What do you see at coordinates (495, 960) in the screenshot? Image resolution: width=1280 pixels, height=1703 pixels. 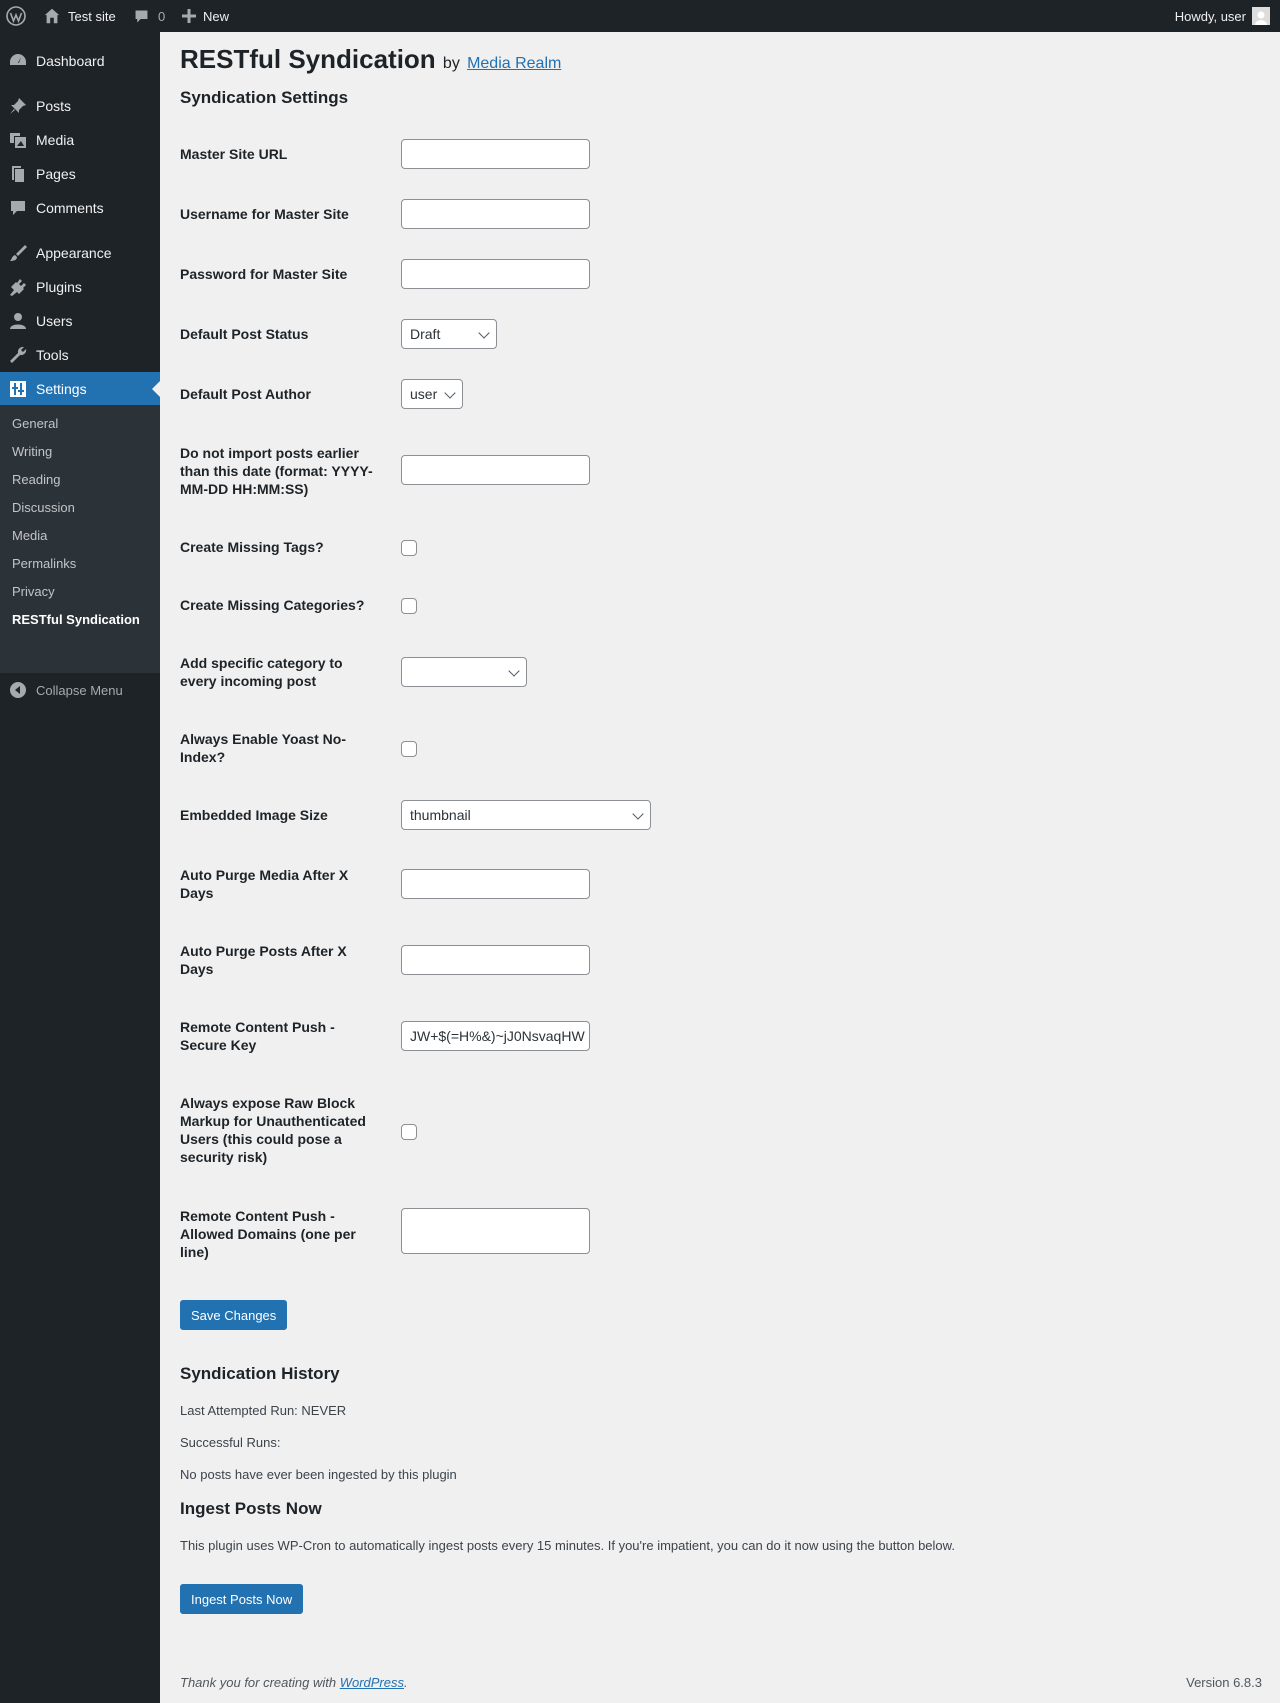 I see `purge-posts-input` at bounding box center [495, 960].